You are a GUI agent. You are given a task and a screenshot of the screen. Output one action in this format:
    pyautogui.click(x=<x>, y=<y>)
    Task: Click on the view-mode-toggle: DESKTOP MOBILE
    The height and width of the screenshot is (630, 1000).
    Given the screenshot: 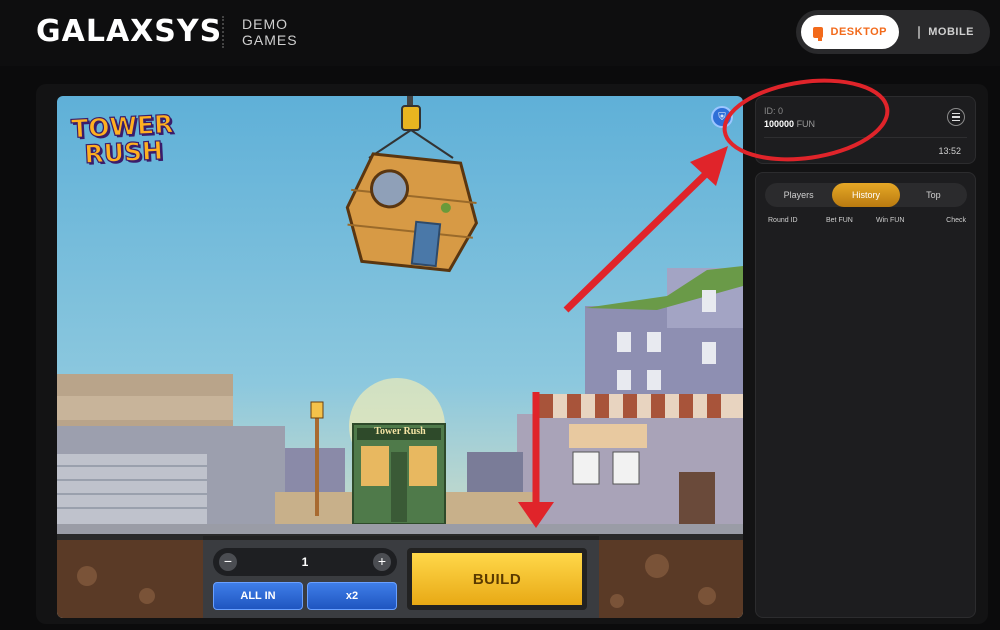 What is the action you would take?
    pyautogui.click(x=893, y=32)
    